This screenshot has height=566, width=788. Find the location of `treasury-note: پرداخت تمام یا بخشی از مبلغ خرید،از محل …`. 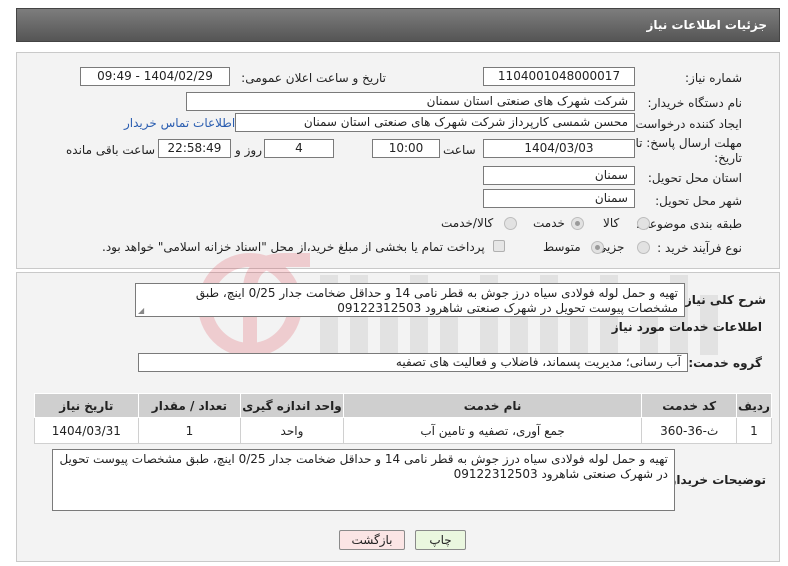

treasury-note: پرداخت تمام یا بخشی از مبلغ خرید،از محل … is located at coordinates (293, 247).